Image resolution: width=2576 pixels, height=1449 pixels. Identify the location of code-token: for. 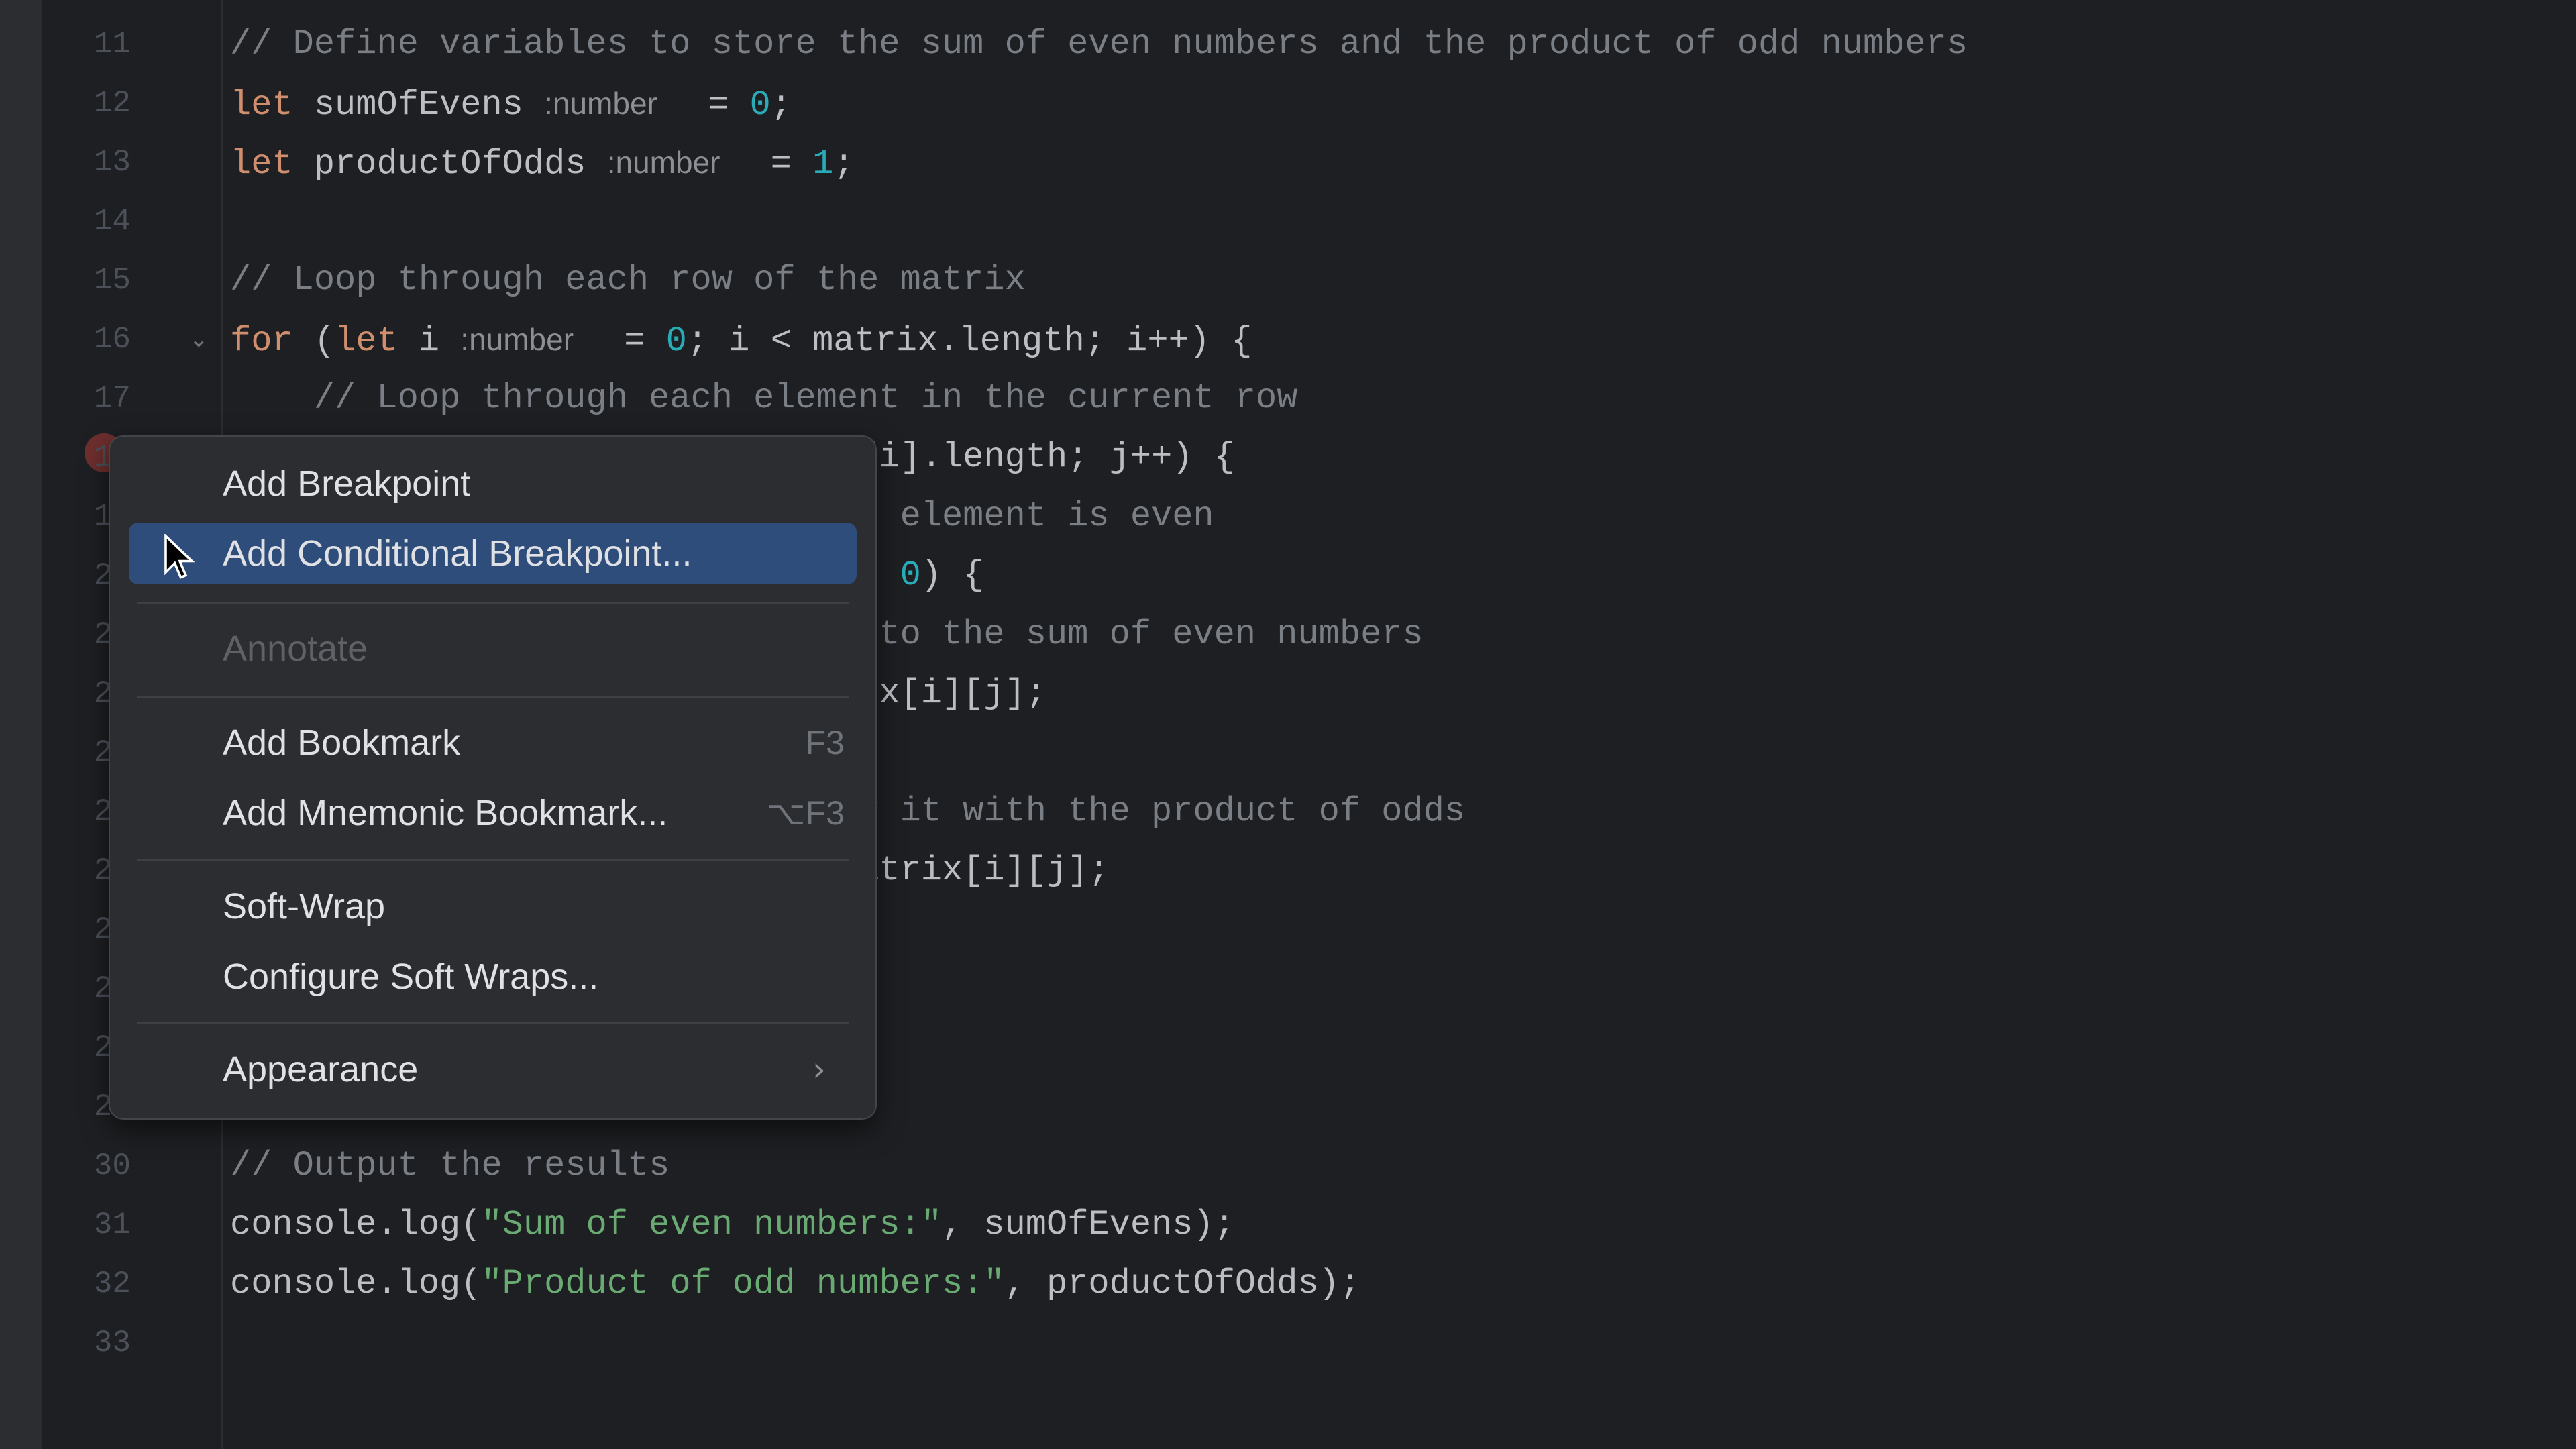
(272, 341).